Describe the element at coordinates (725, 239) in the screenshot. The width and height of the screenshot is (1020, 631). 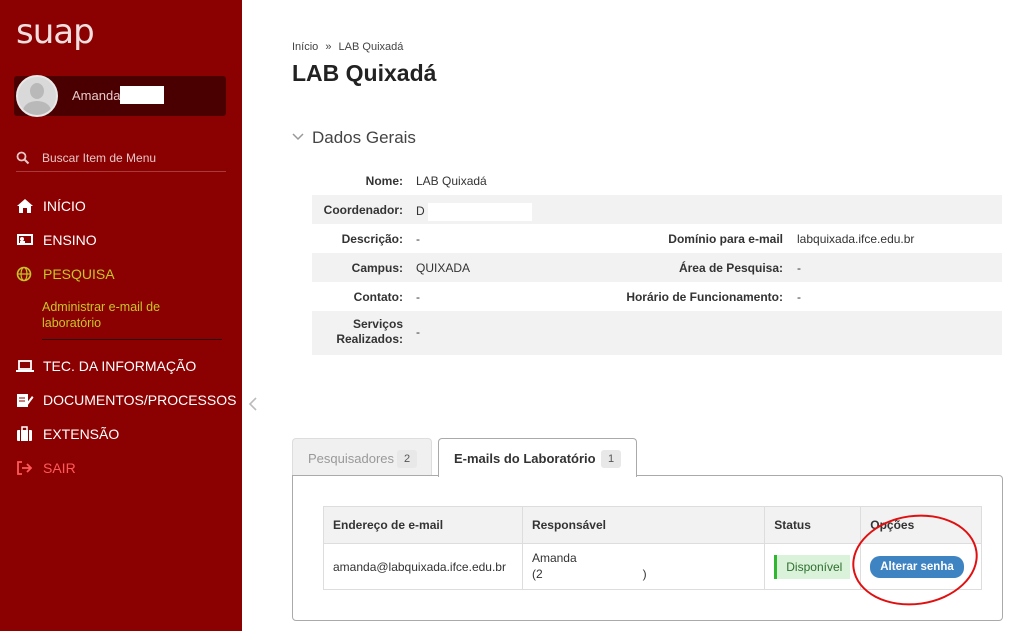
I see `field-label: Domínio para e-mail` at that location.